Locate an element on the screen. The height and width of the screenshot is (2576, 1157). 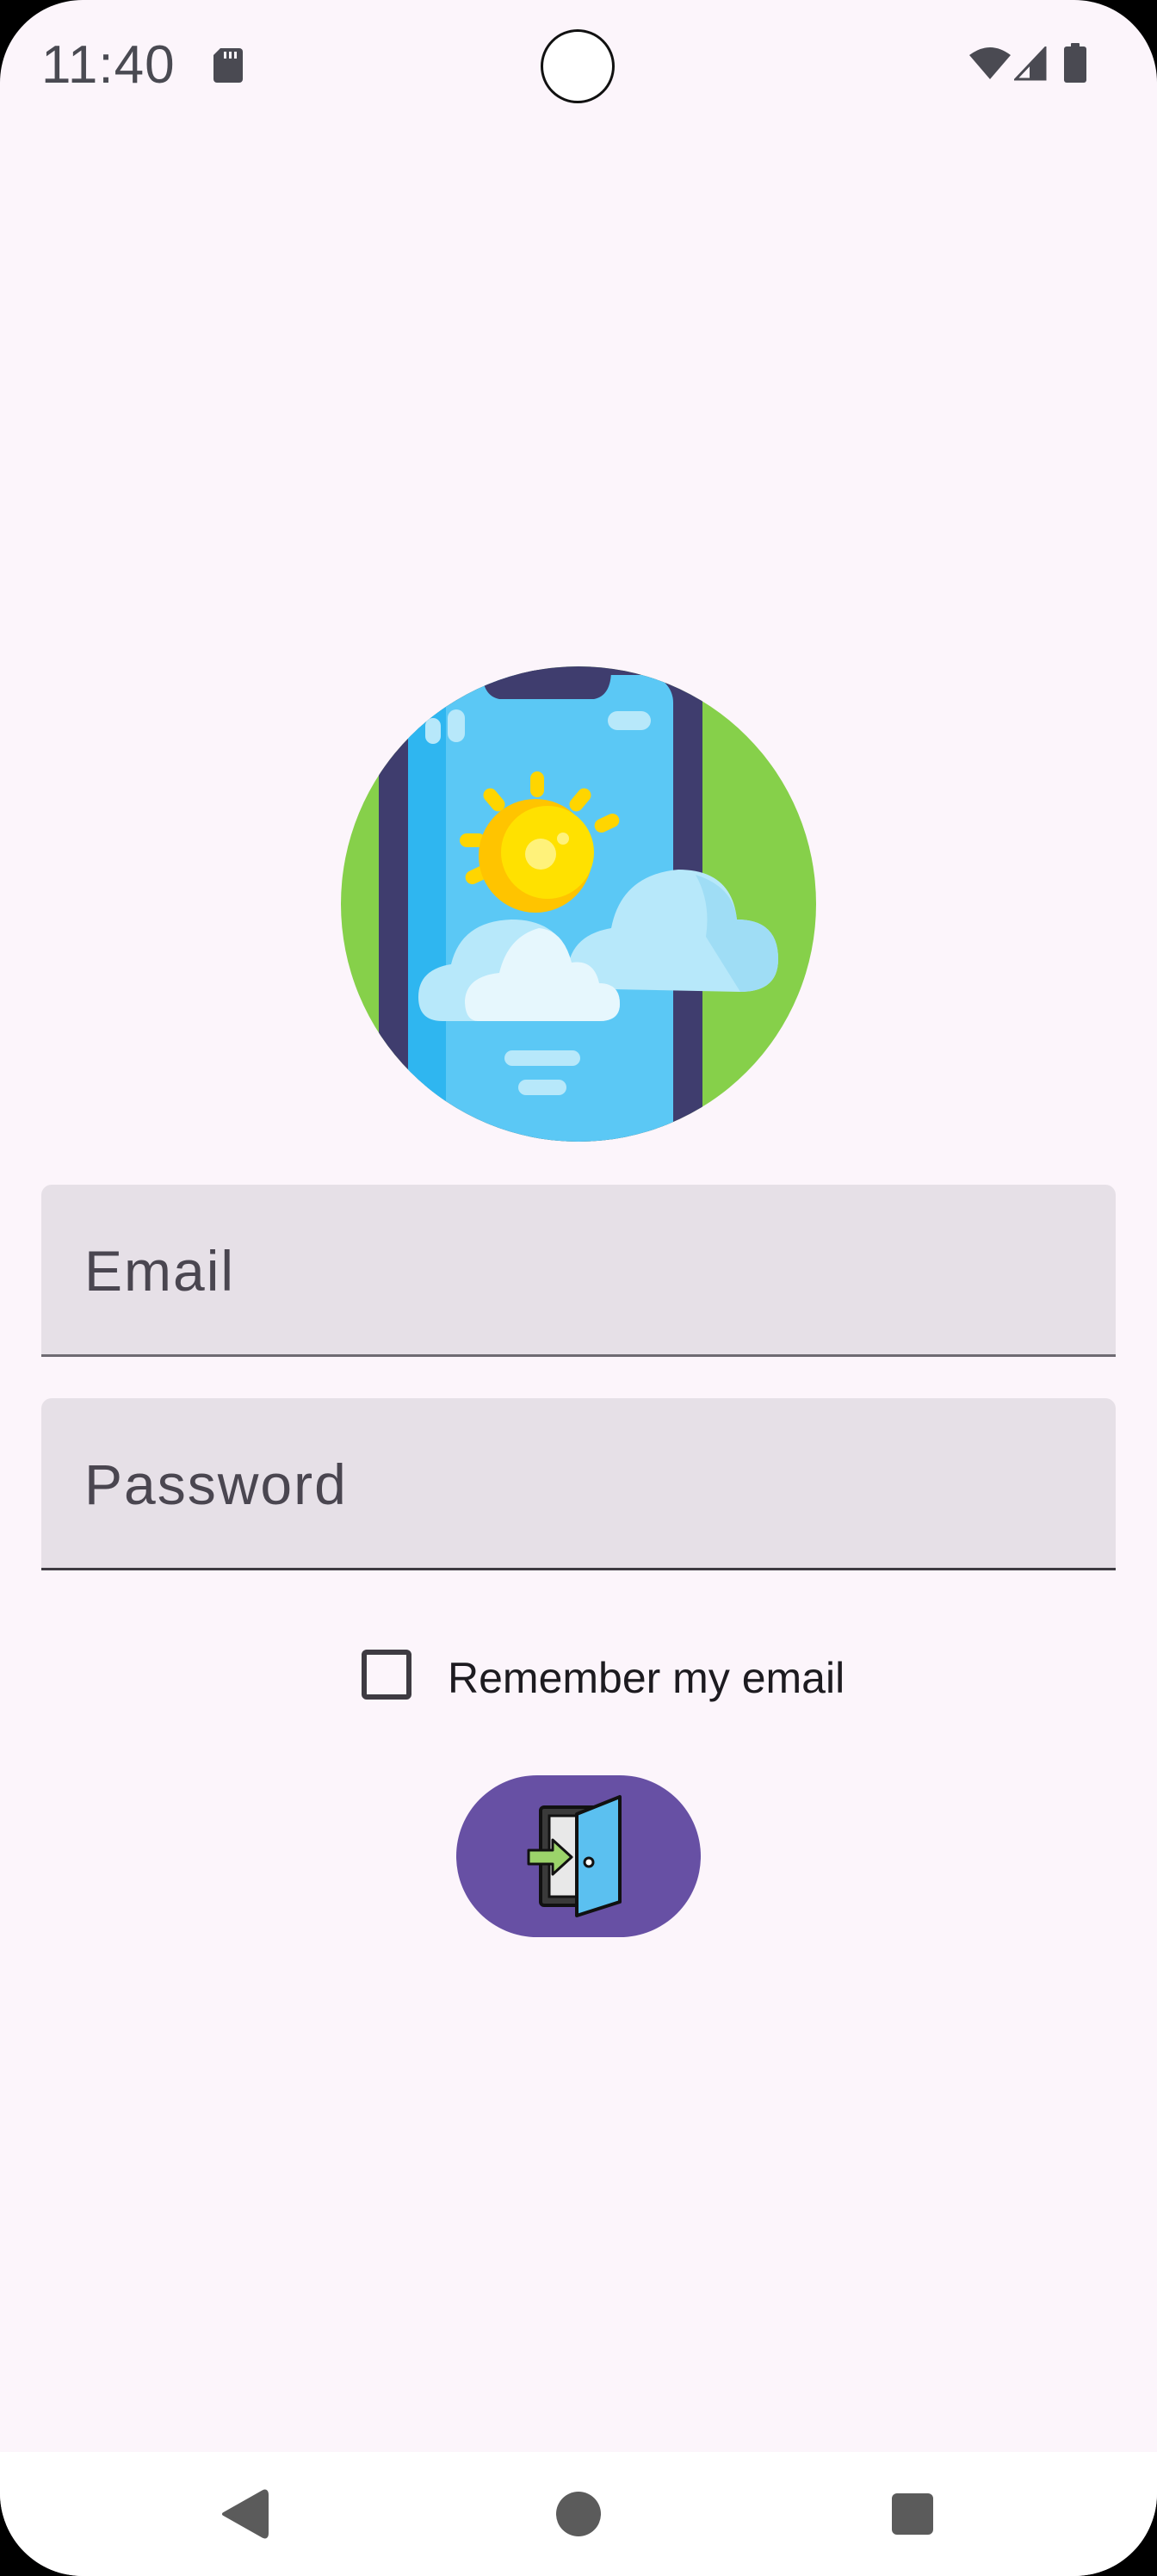
remember-email-row: Remember my email is located at coordinates (601, 1675).